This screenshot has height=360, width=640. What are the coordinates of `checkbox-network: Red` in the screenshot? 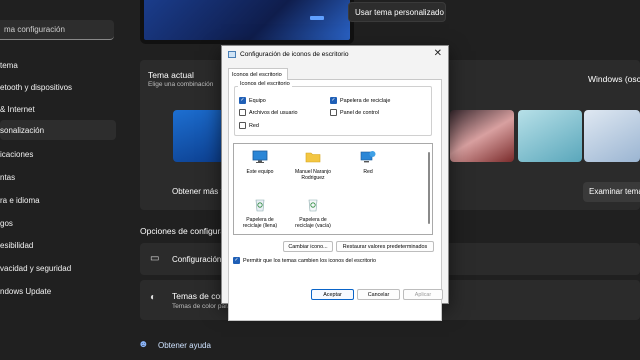 It's located at (249, 125).